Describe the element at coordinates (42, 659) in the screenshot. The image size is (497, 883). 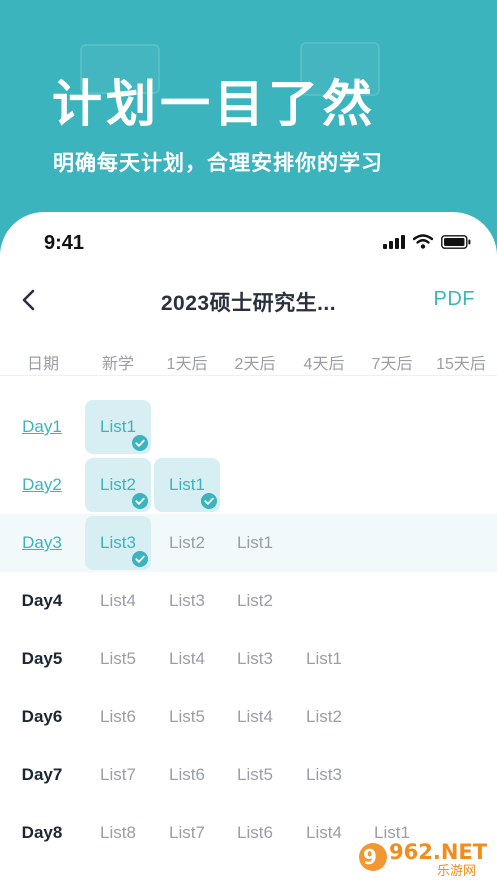
I see `day-label: Day5` at that location.